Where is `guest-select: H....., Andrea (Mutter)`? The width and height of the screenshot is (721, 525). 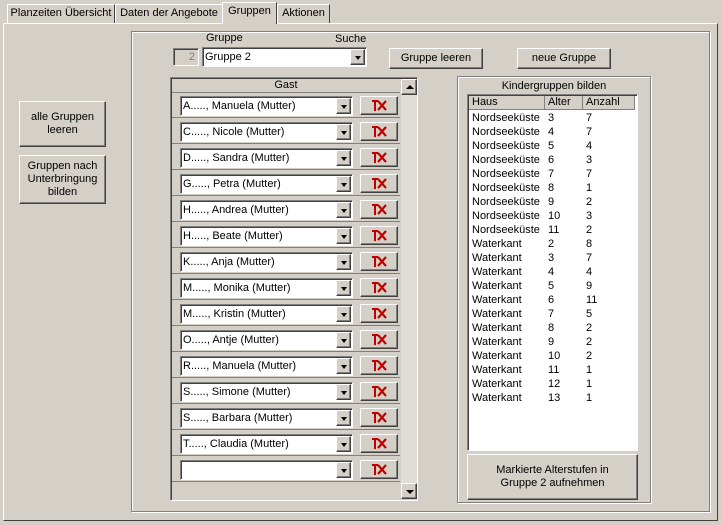
guest-select: H....., Andrea (Mutter) is located at coordinates (266, 210).